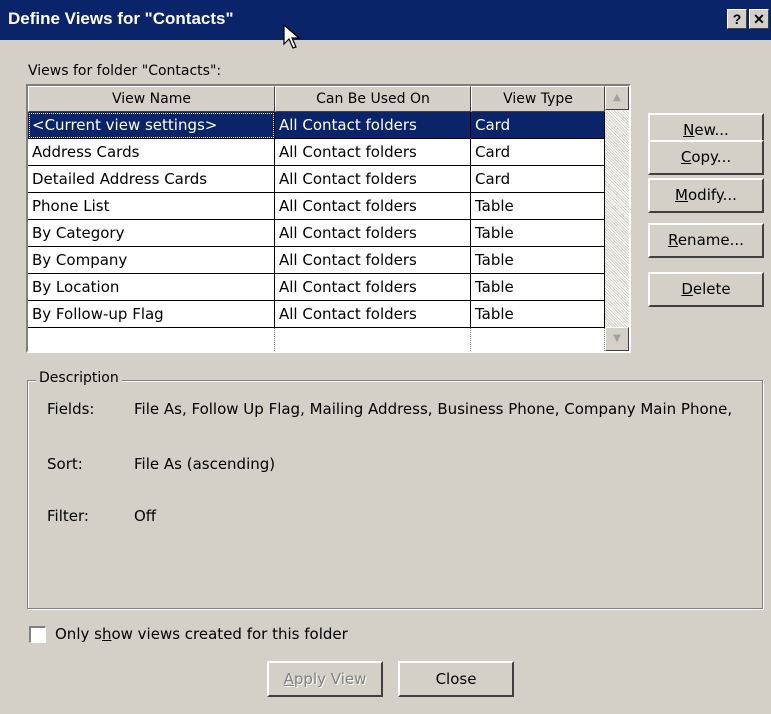  I want to click on table-row: Phone List All Contact folders Table, so click(316, 206).